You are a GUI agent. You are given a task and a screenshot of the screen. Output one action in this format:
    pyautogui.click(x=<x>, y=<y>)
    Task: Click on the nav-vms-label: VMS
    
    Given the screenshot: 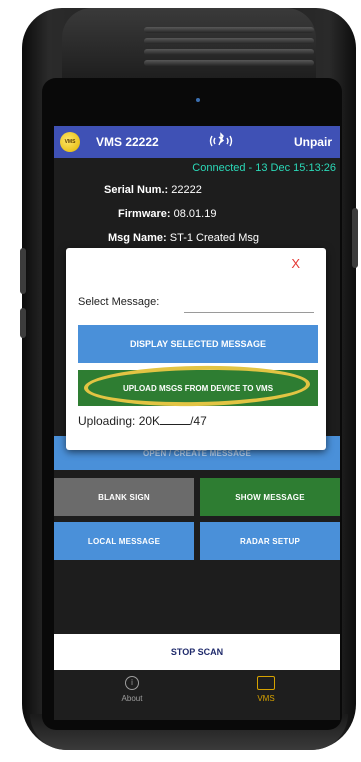 What is the action you would take?
    pyautogui.click(x=266, y=698)
    